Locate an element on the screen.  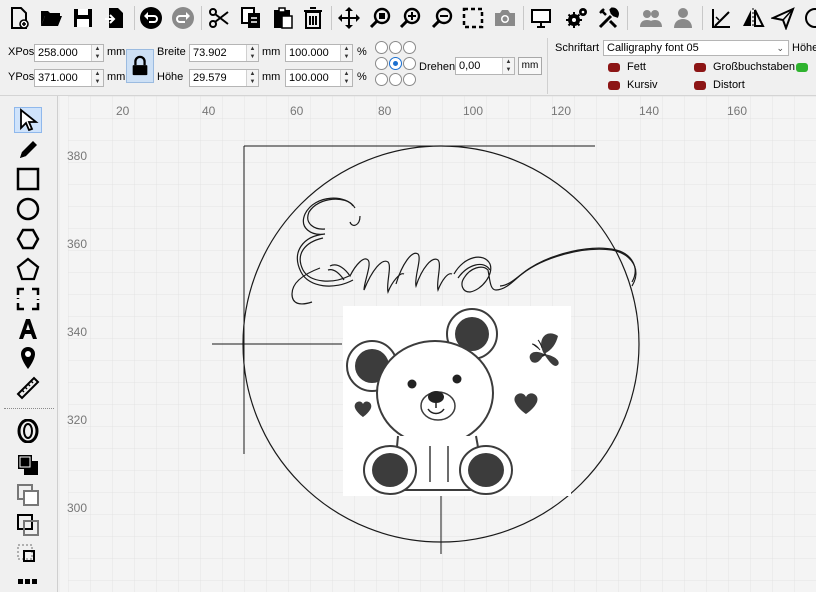
xpos-value: 258.000 is located at coordinates (58, 53).